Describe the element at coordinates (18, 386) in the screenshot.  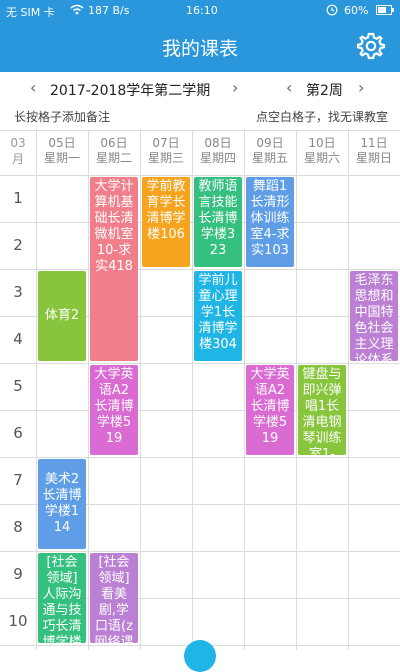
I see `period-number: 5` at that location.